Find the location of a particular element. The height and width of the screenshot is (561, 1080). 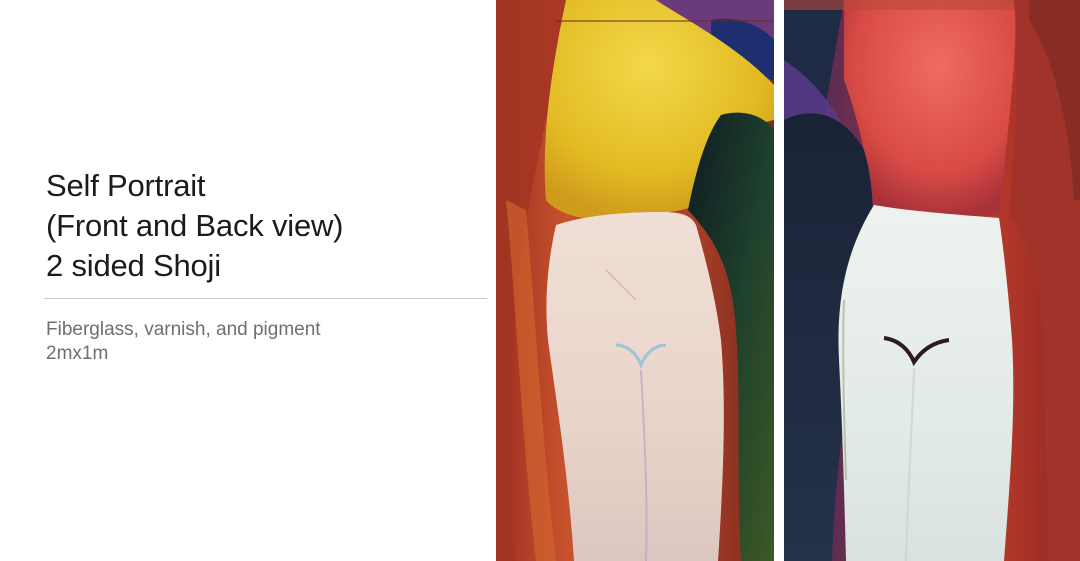

title-line-2: (Front and Back view) is located at coordinates (195, 225).